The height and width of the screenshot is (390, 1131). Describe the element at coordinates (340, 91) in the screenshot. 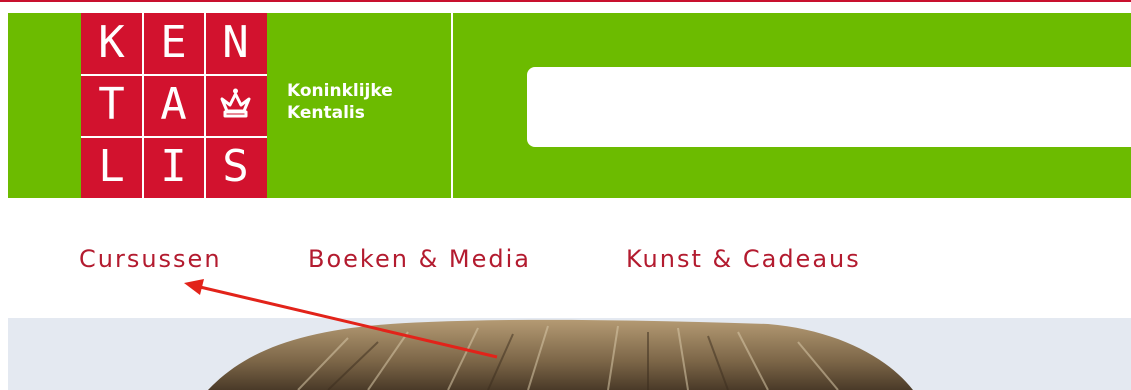

I see `brand-name-line1: Koninklijke` at that location.